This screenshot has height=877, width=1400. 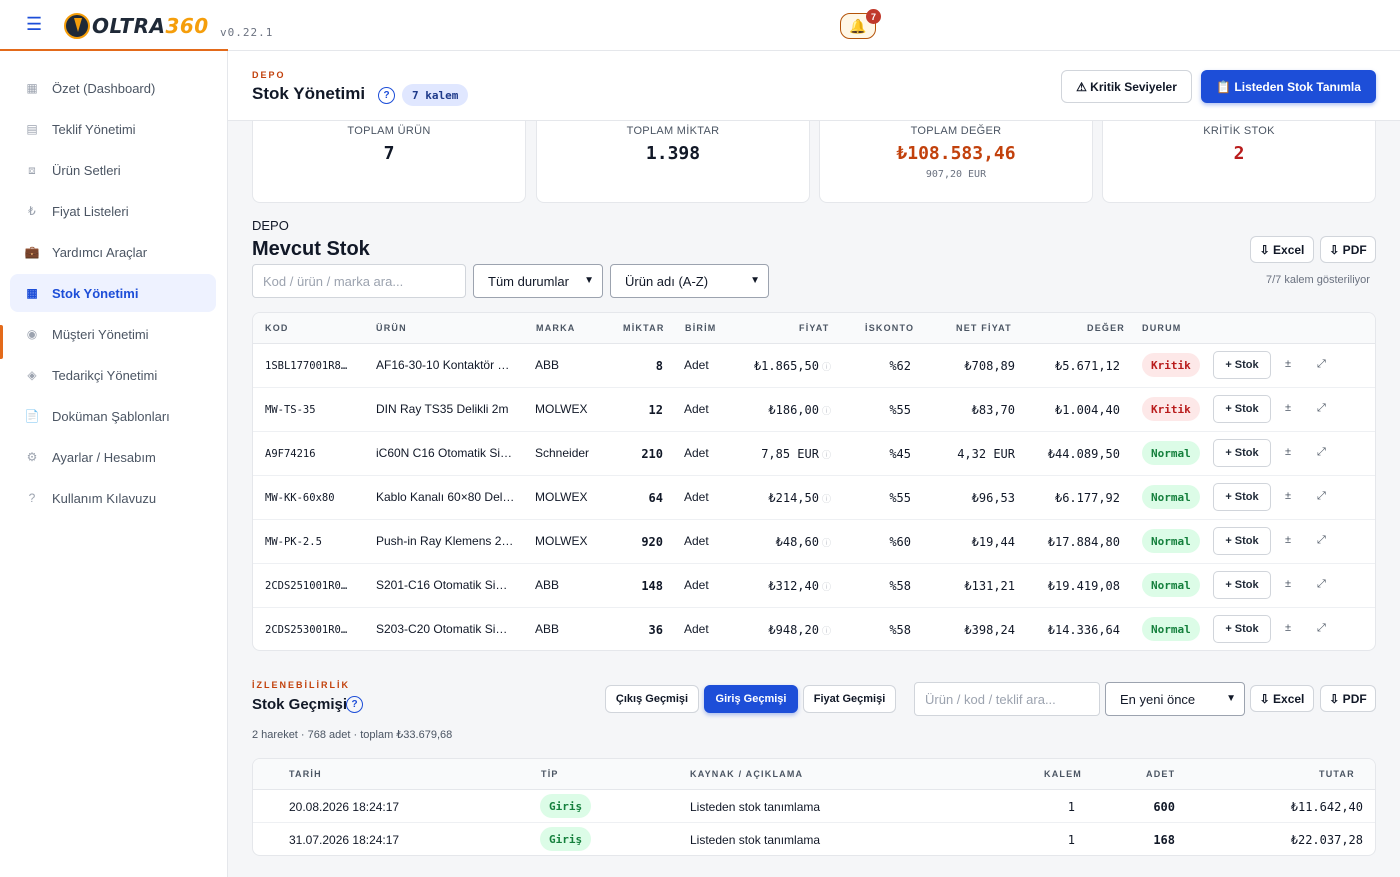 I want to click on sidebar-item-label: Doküman Şablonları, so click(x=111, y=416).